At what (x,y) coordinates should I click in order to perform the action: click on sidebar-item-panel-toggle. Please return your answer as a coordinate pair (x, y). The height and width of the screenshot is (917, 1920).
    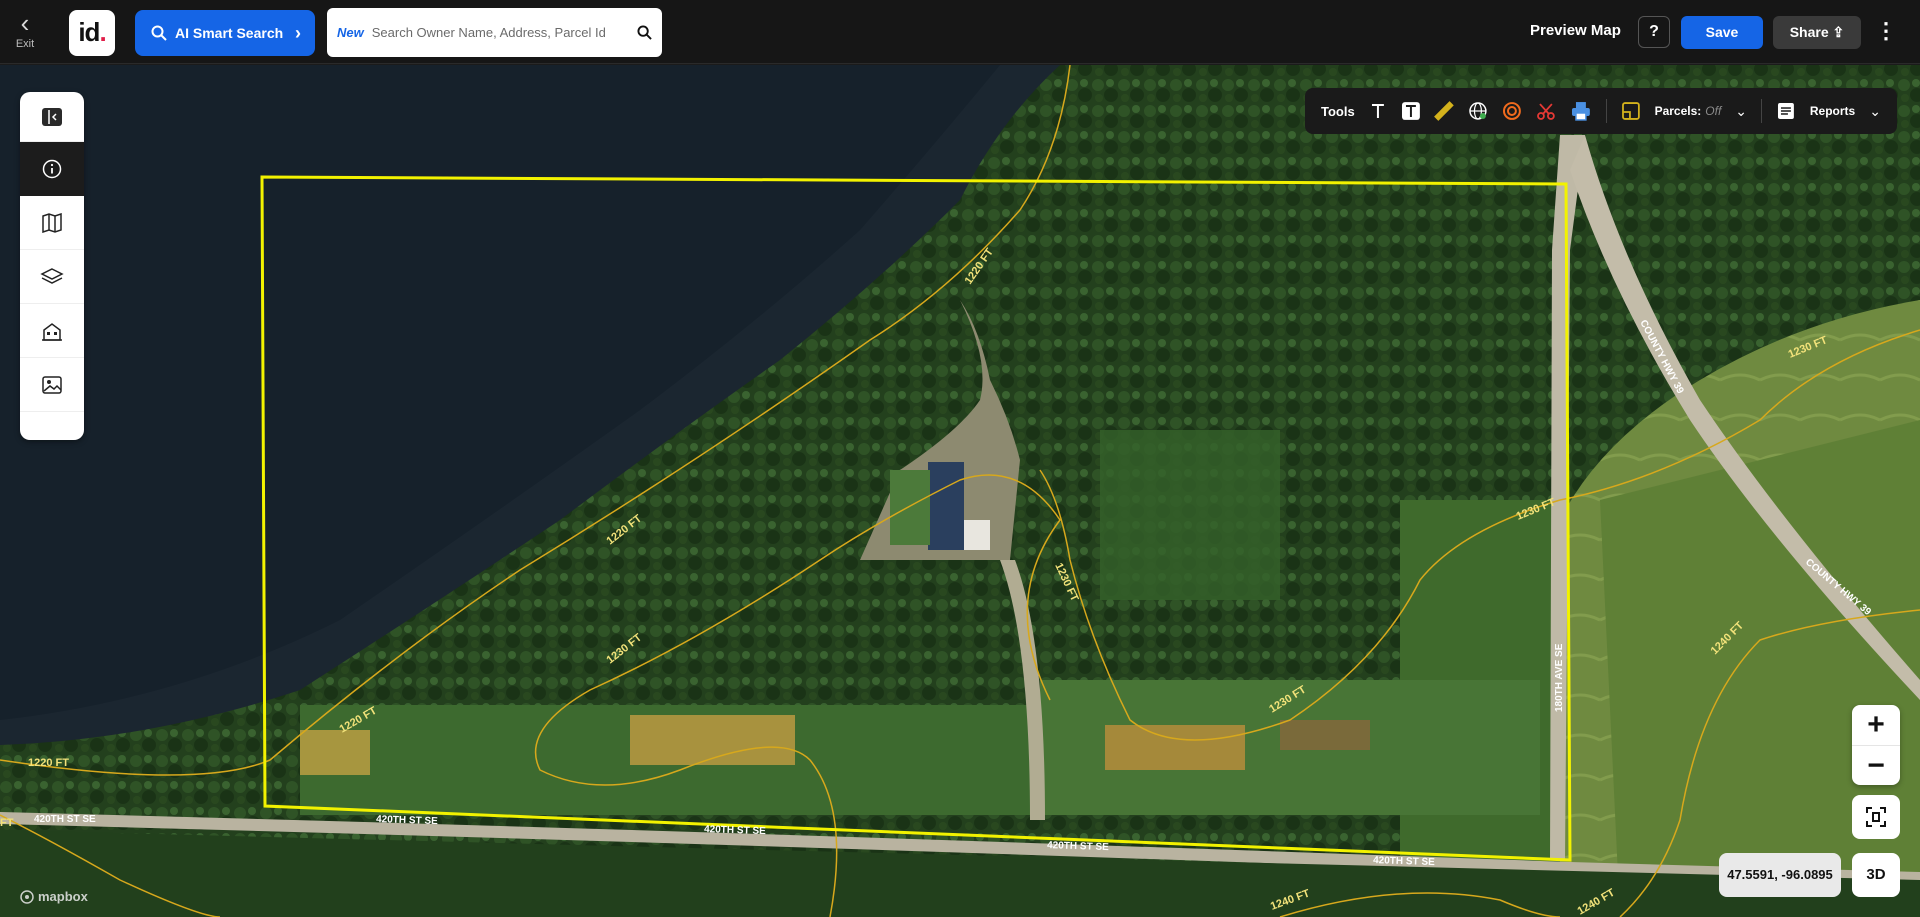
    Looking at the image, I should click on (52, 117).